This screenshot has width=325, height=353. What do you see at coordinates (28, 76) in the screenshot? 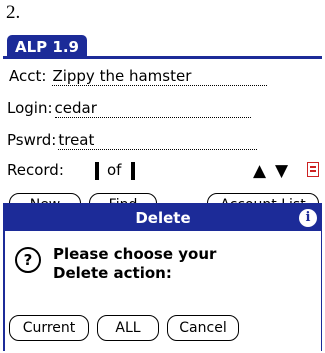
I see `acct-label: Acct:` at bounding box center [28, 76].